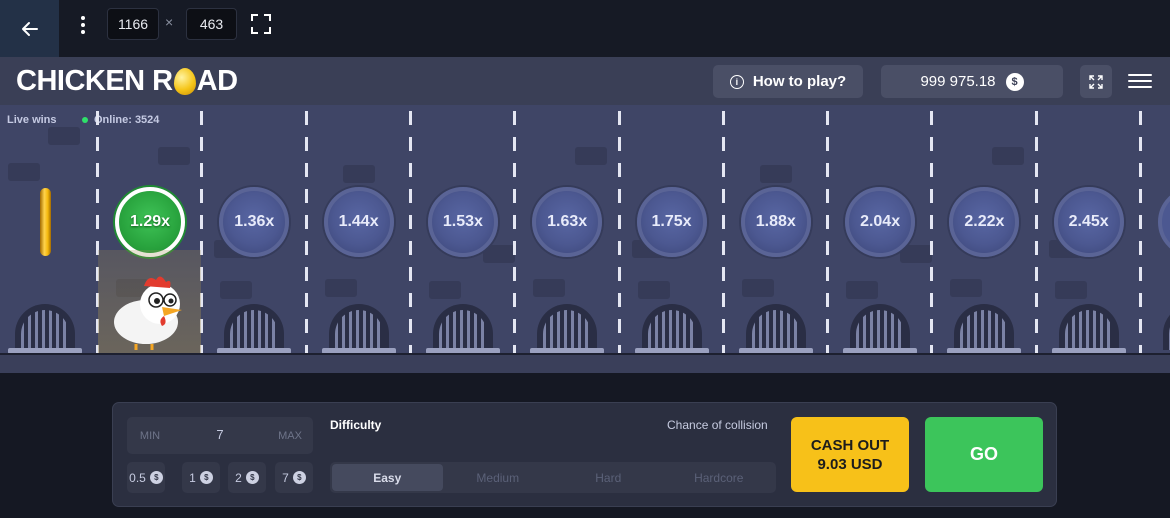 This screenshot has height=518, width=1170. Describe the element at coordinates (127, 120) in the screenshot. I see `online-count-label: Online: 3524` at that location.